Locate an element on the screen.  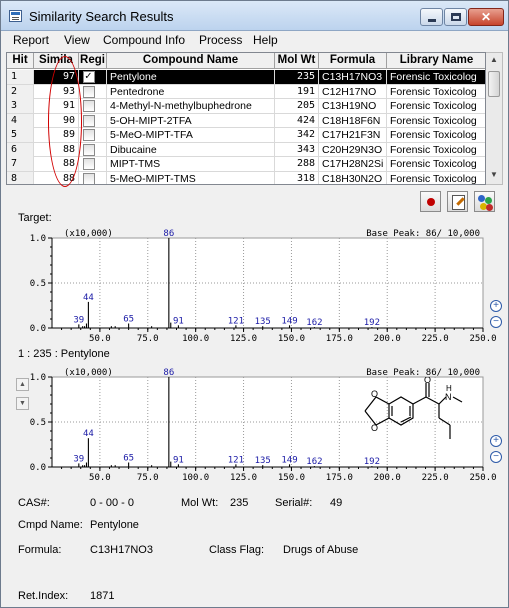
formula: C12H17NO is located at coordinates (353, 91).